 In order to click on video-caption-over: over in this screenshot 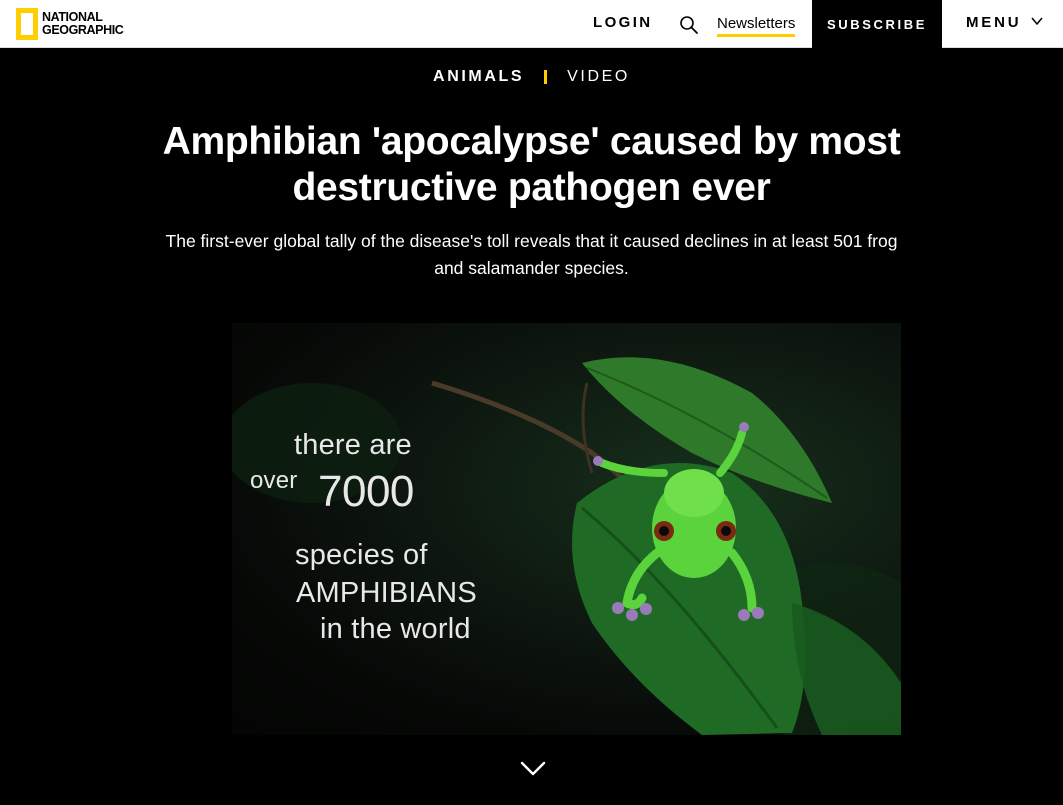, I will do `click(274, 480)`.